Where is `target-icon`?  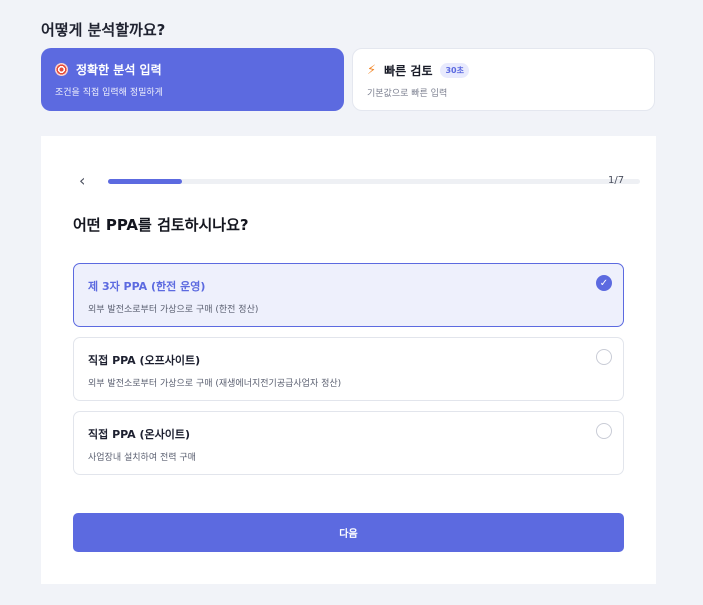
target-icon is located at coordinates (61, 69).